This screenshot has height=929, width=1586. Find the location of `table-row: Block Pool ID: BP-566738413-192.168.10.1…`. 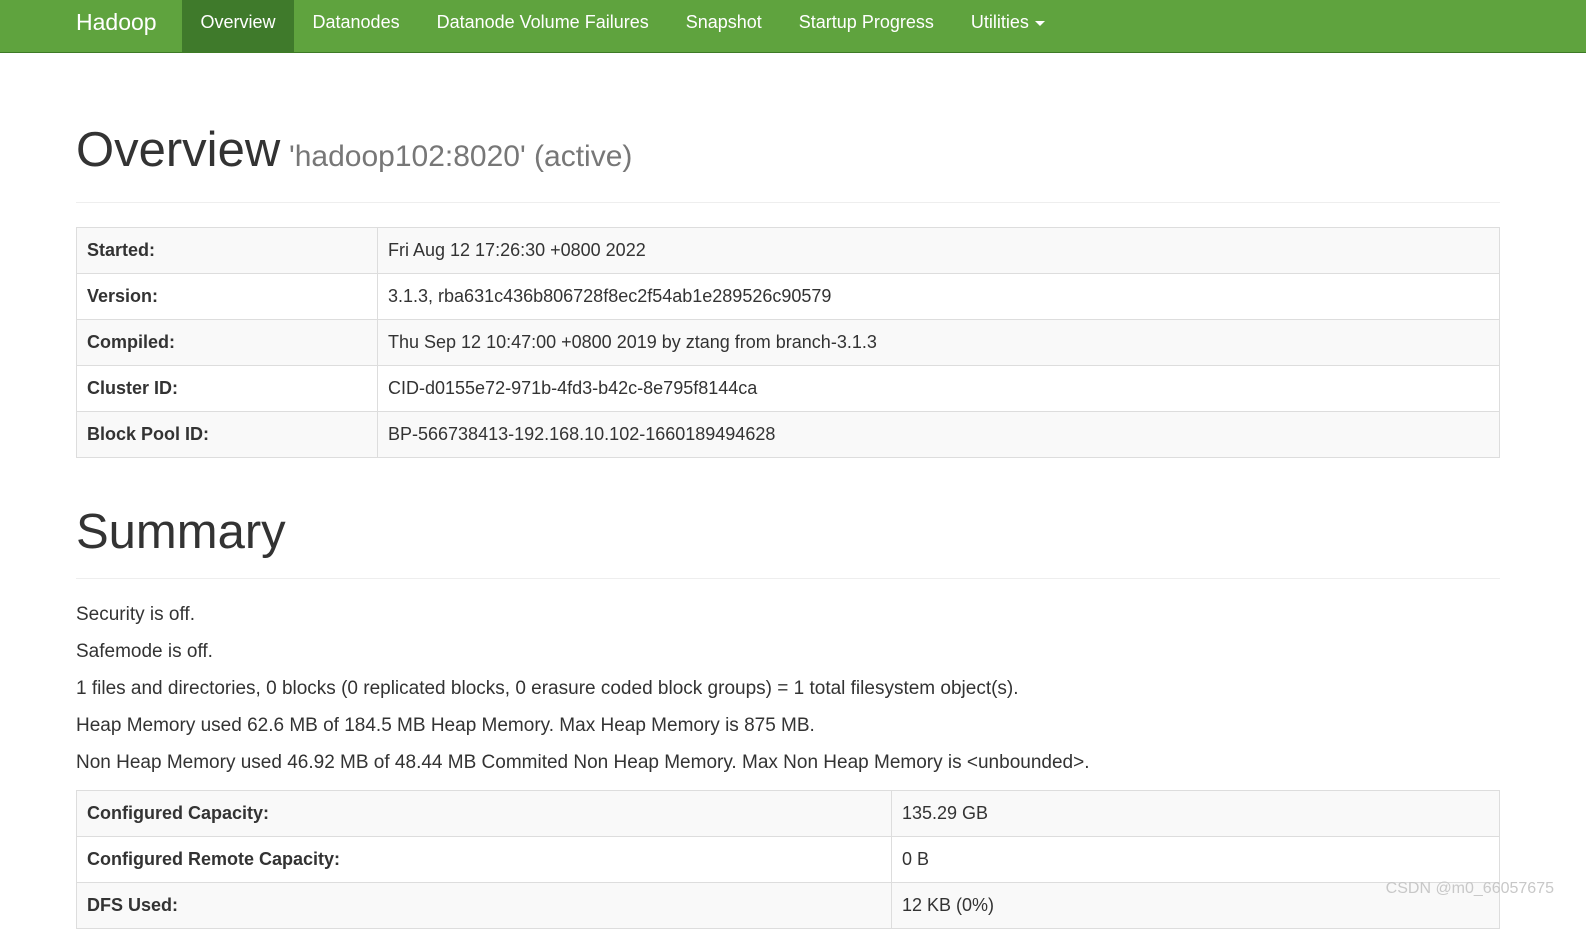

table-row: Block Pool ID: BP-566738413-192.168.10.1… is located at coordinates (788, 434).